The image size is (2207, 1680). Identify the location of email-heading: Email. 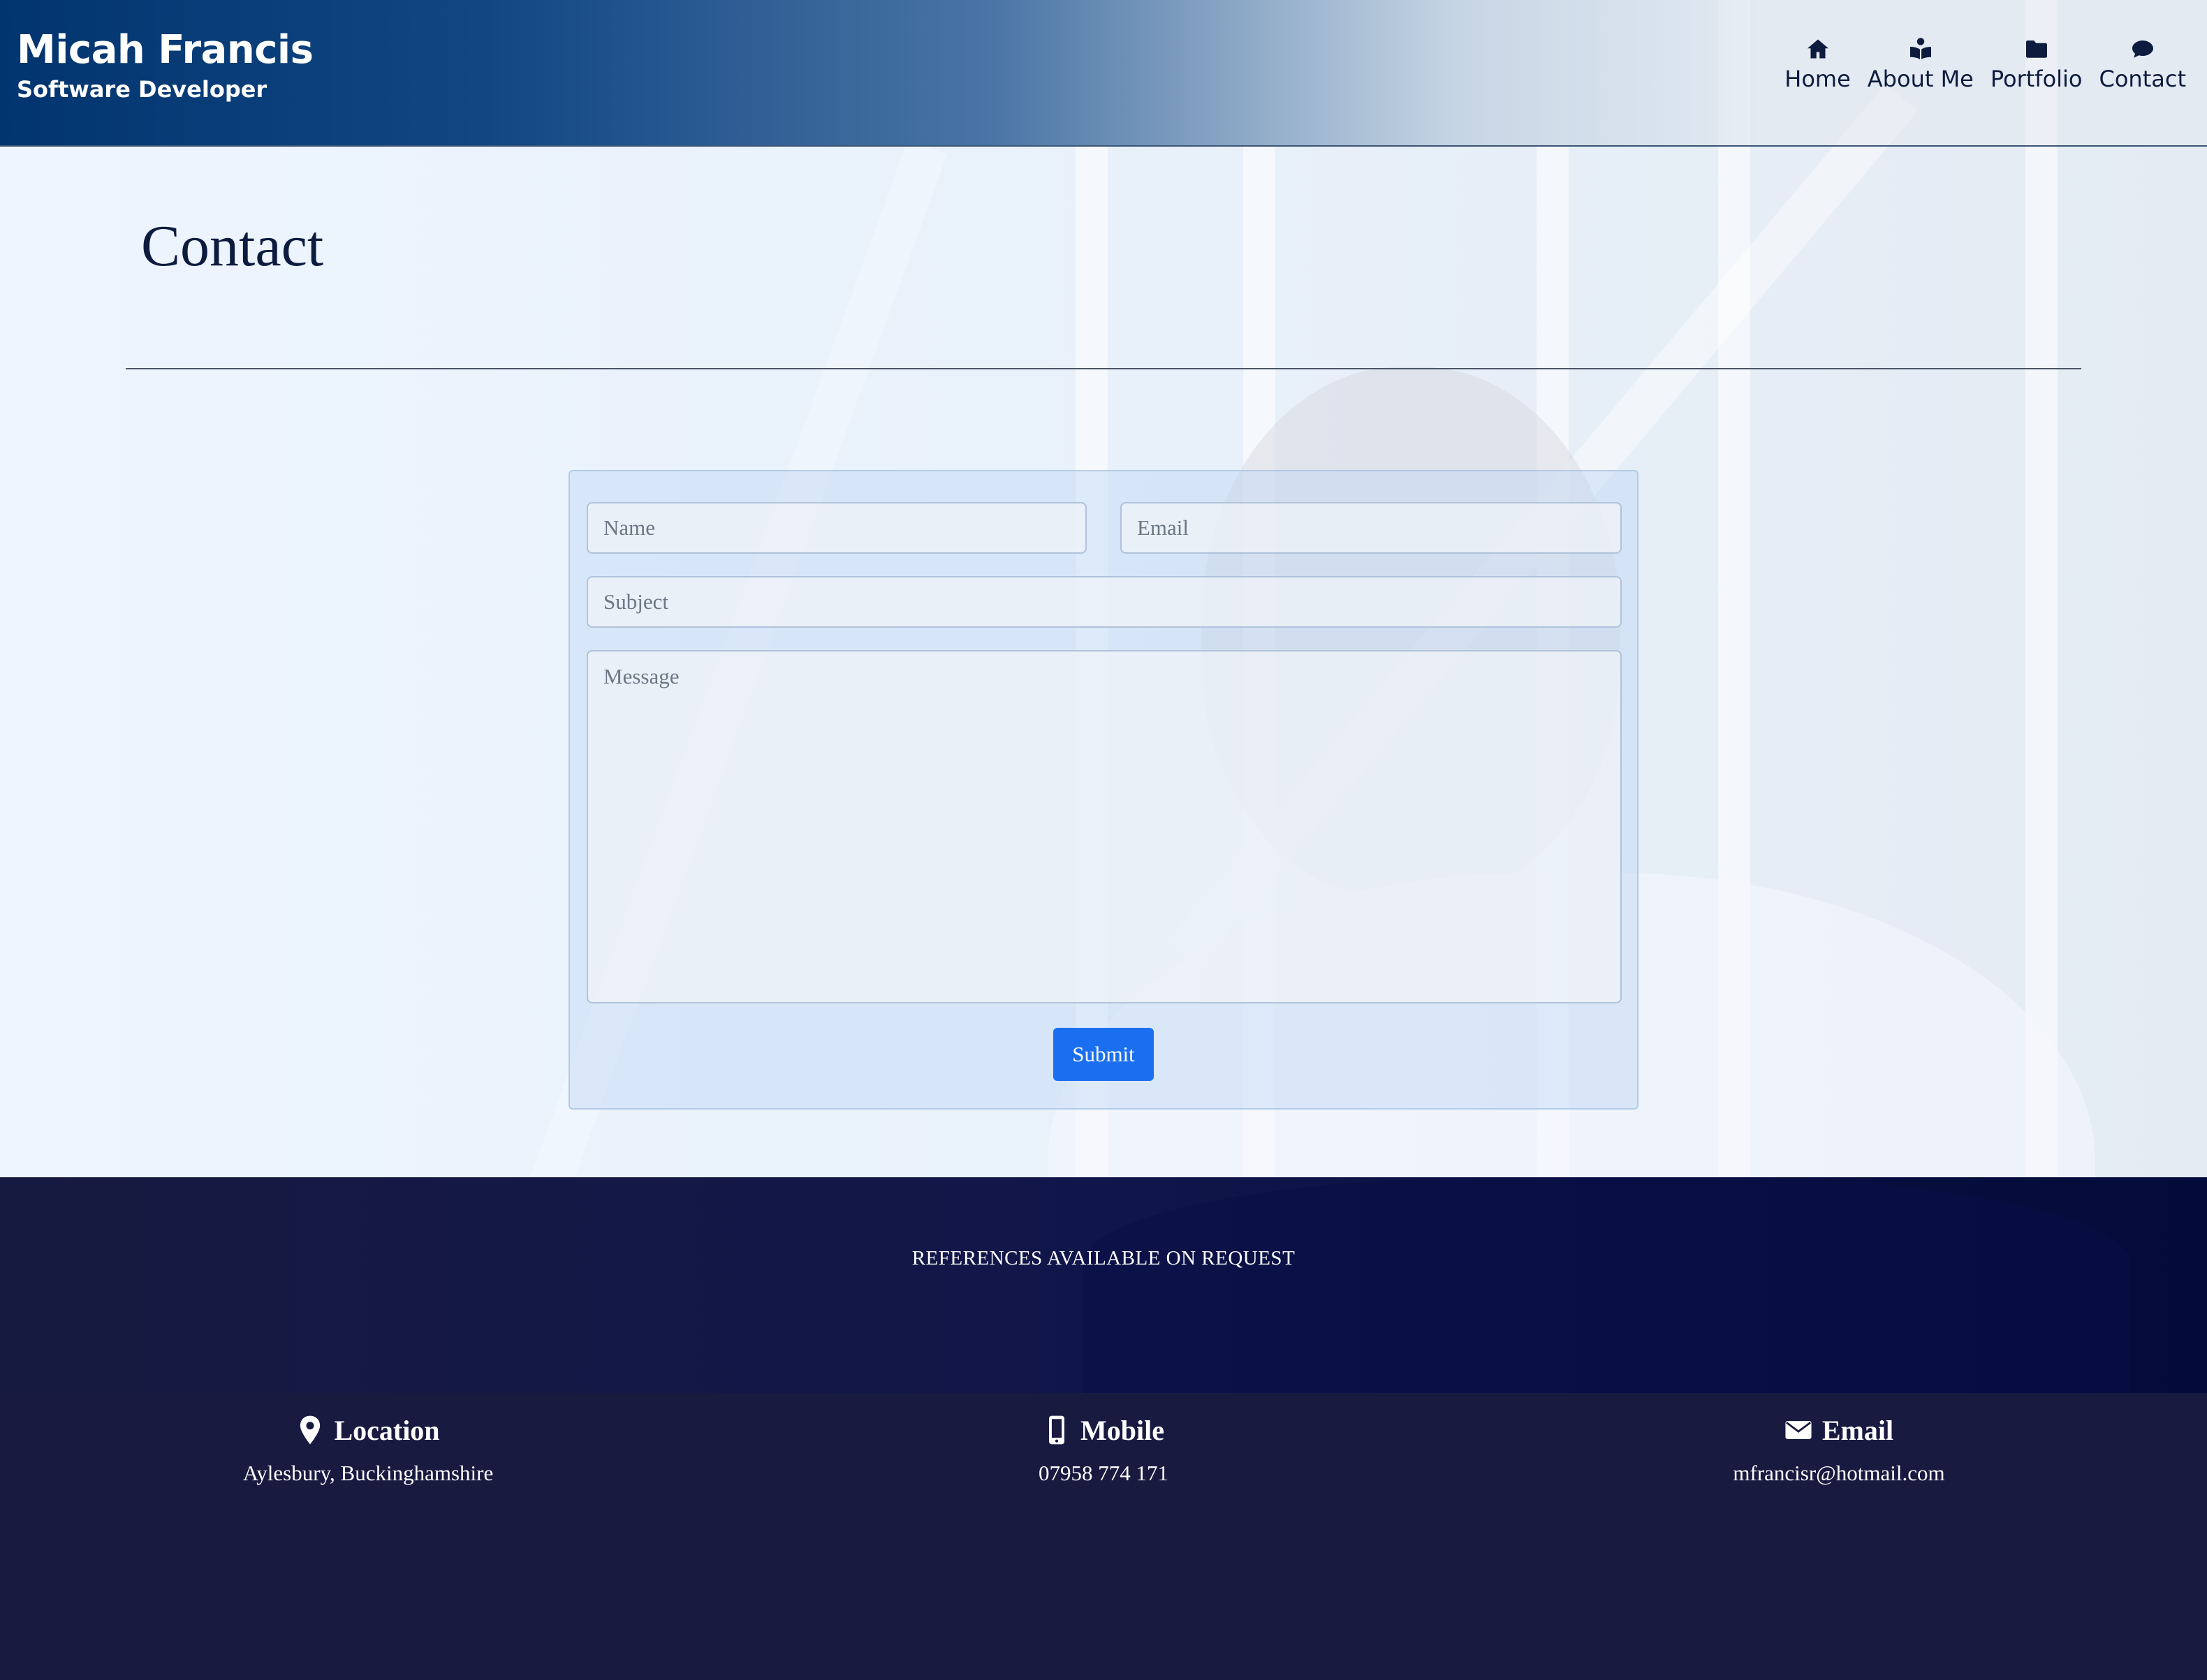
(1857, 1430).